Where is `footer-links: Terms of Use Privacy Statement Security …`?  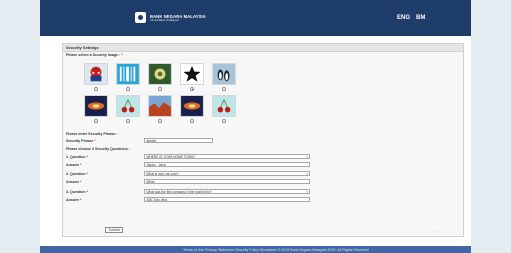
footer-links: Terms of Use Privacy Statement Security … is located at coordinates (276, 250).